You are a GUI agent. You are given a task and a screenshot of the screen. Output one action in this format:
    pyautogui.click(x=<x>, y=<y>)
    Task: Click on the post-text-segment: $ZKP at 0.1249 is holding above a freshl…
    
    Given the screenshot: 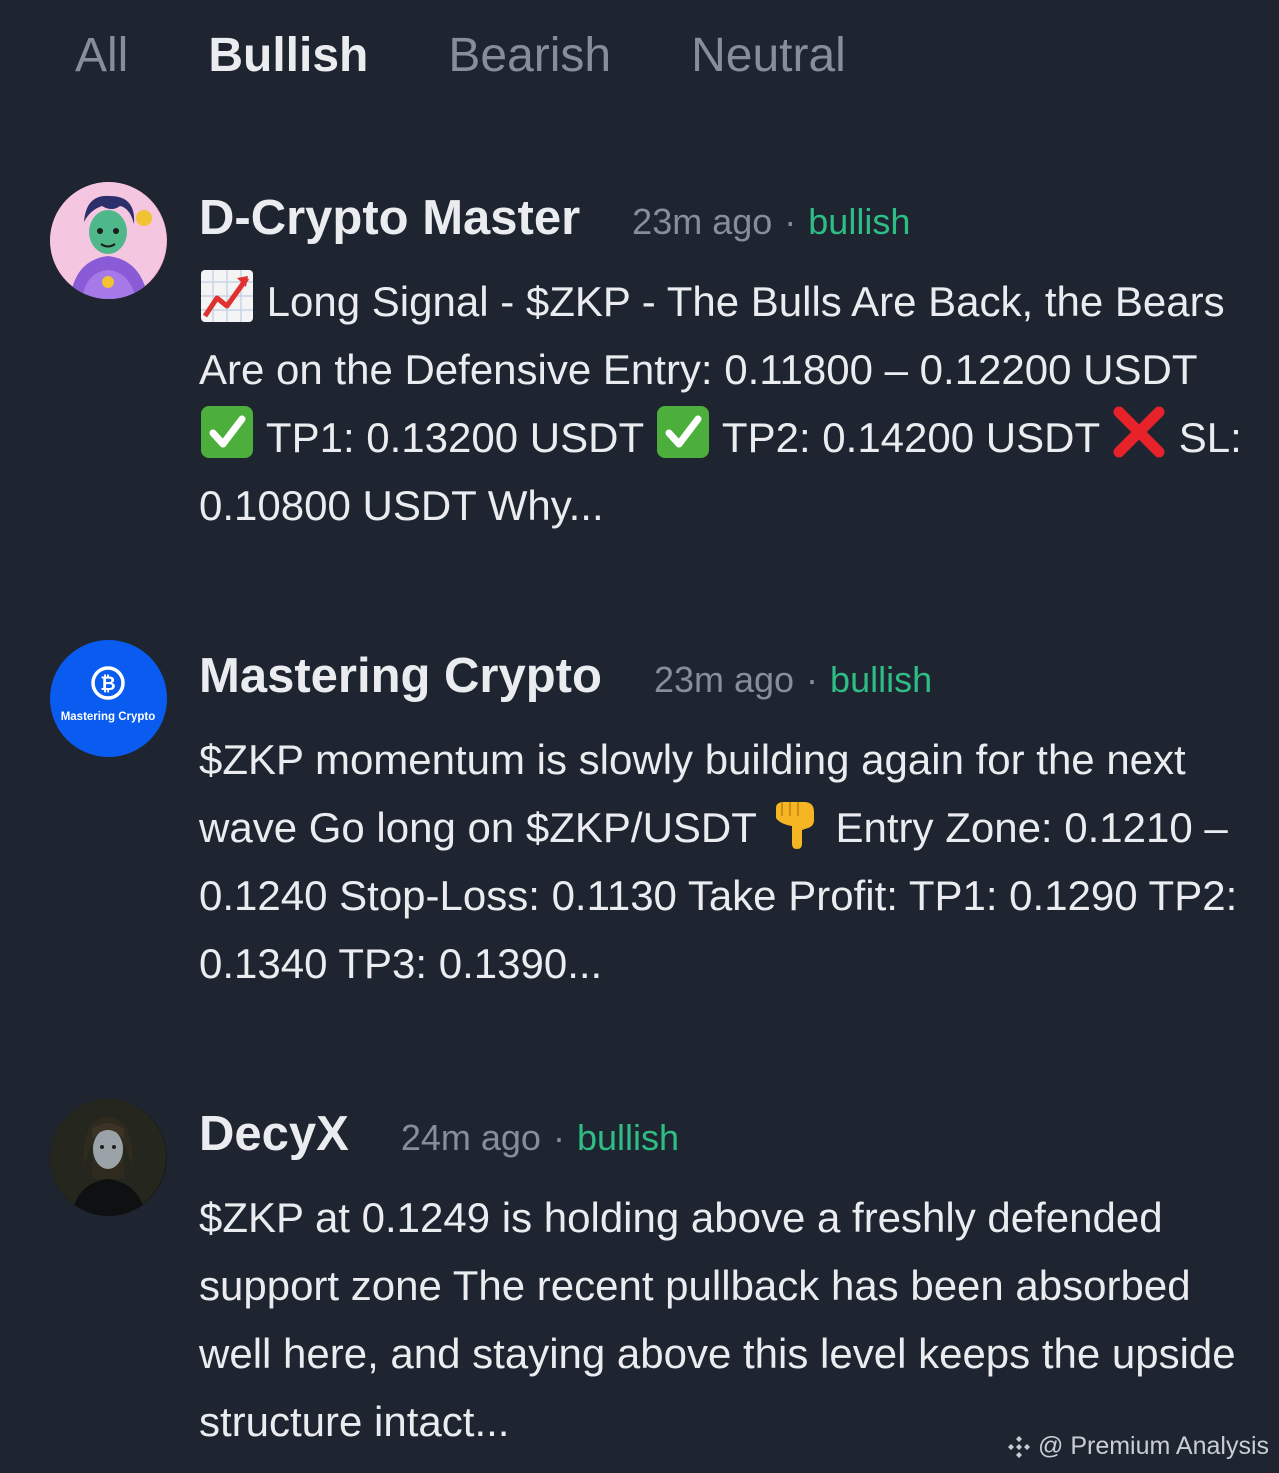 What is the action you would take?
    pyautogui.click(x=717, y=1319)
    